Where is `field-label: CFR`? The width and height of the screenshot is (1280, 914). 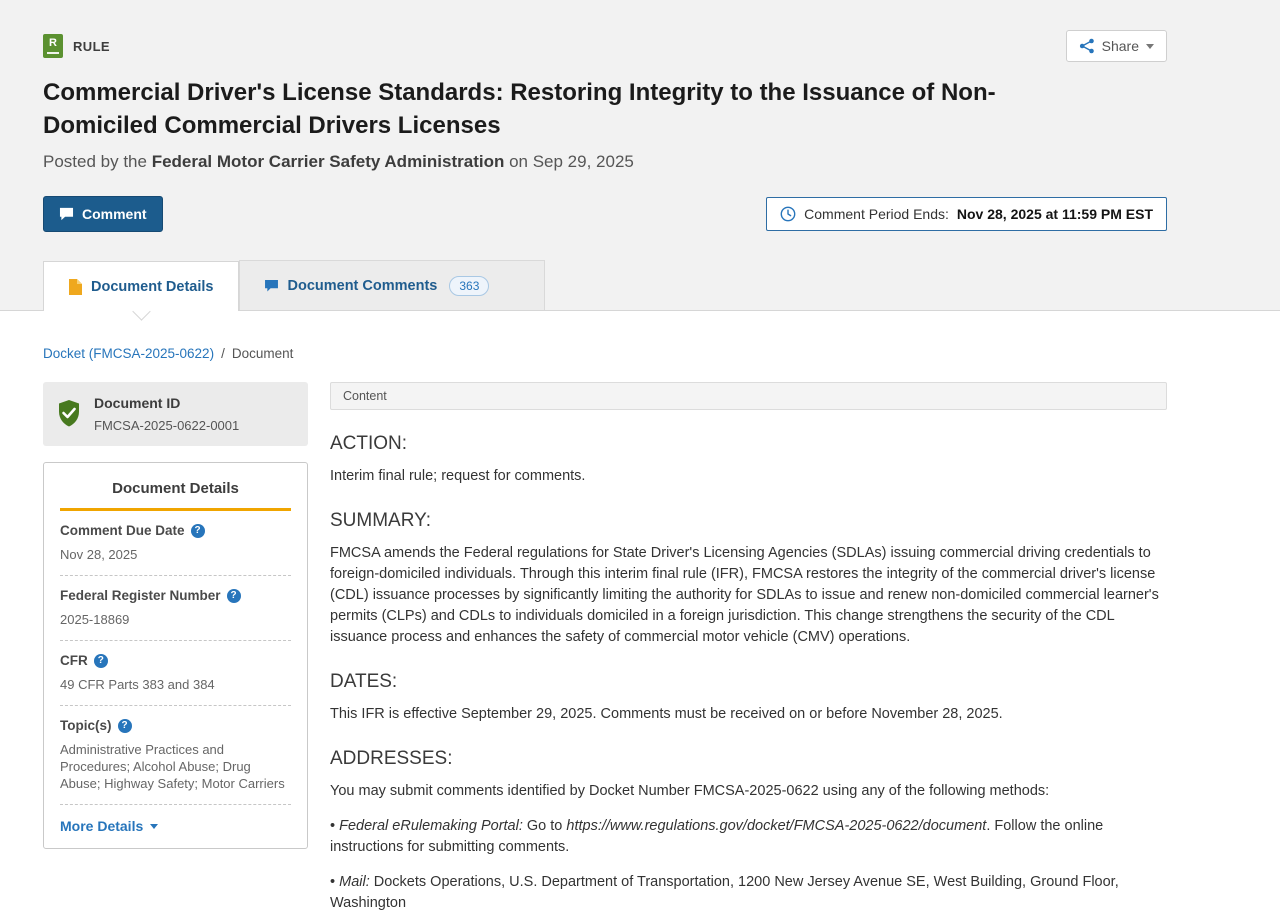 field-label: CFR is located at coordinates (74, 660).